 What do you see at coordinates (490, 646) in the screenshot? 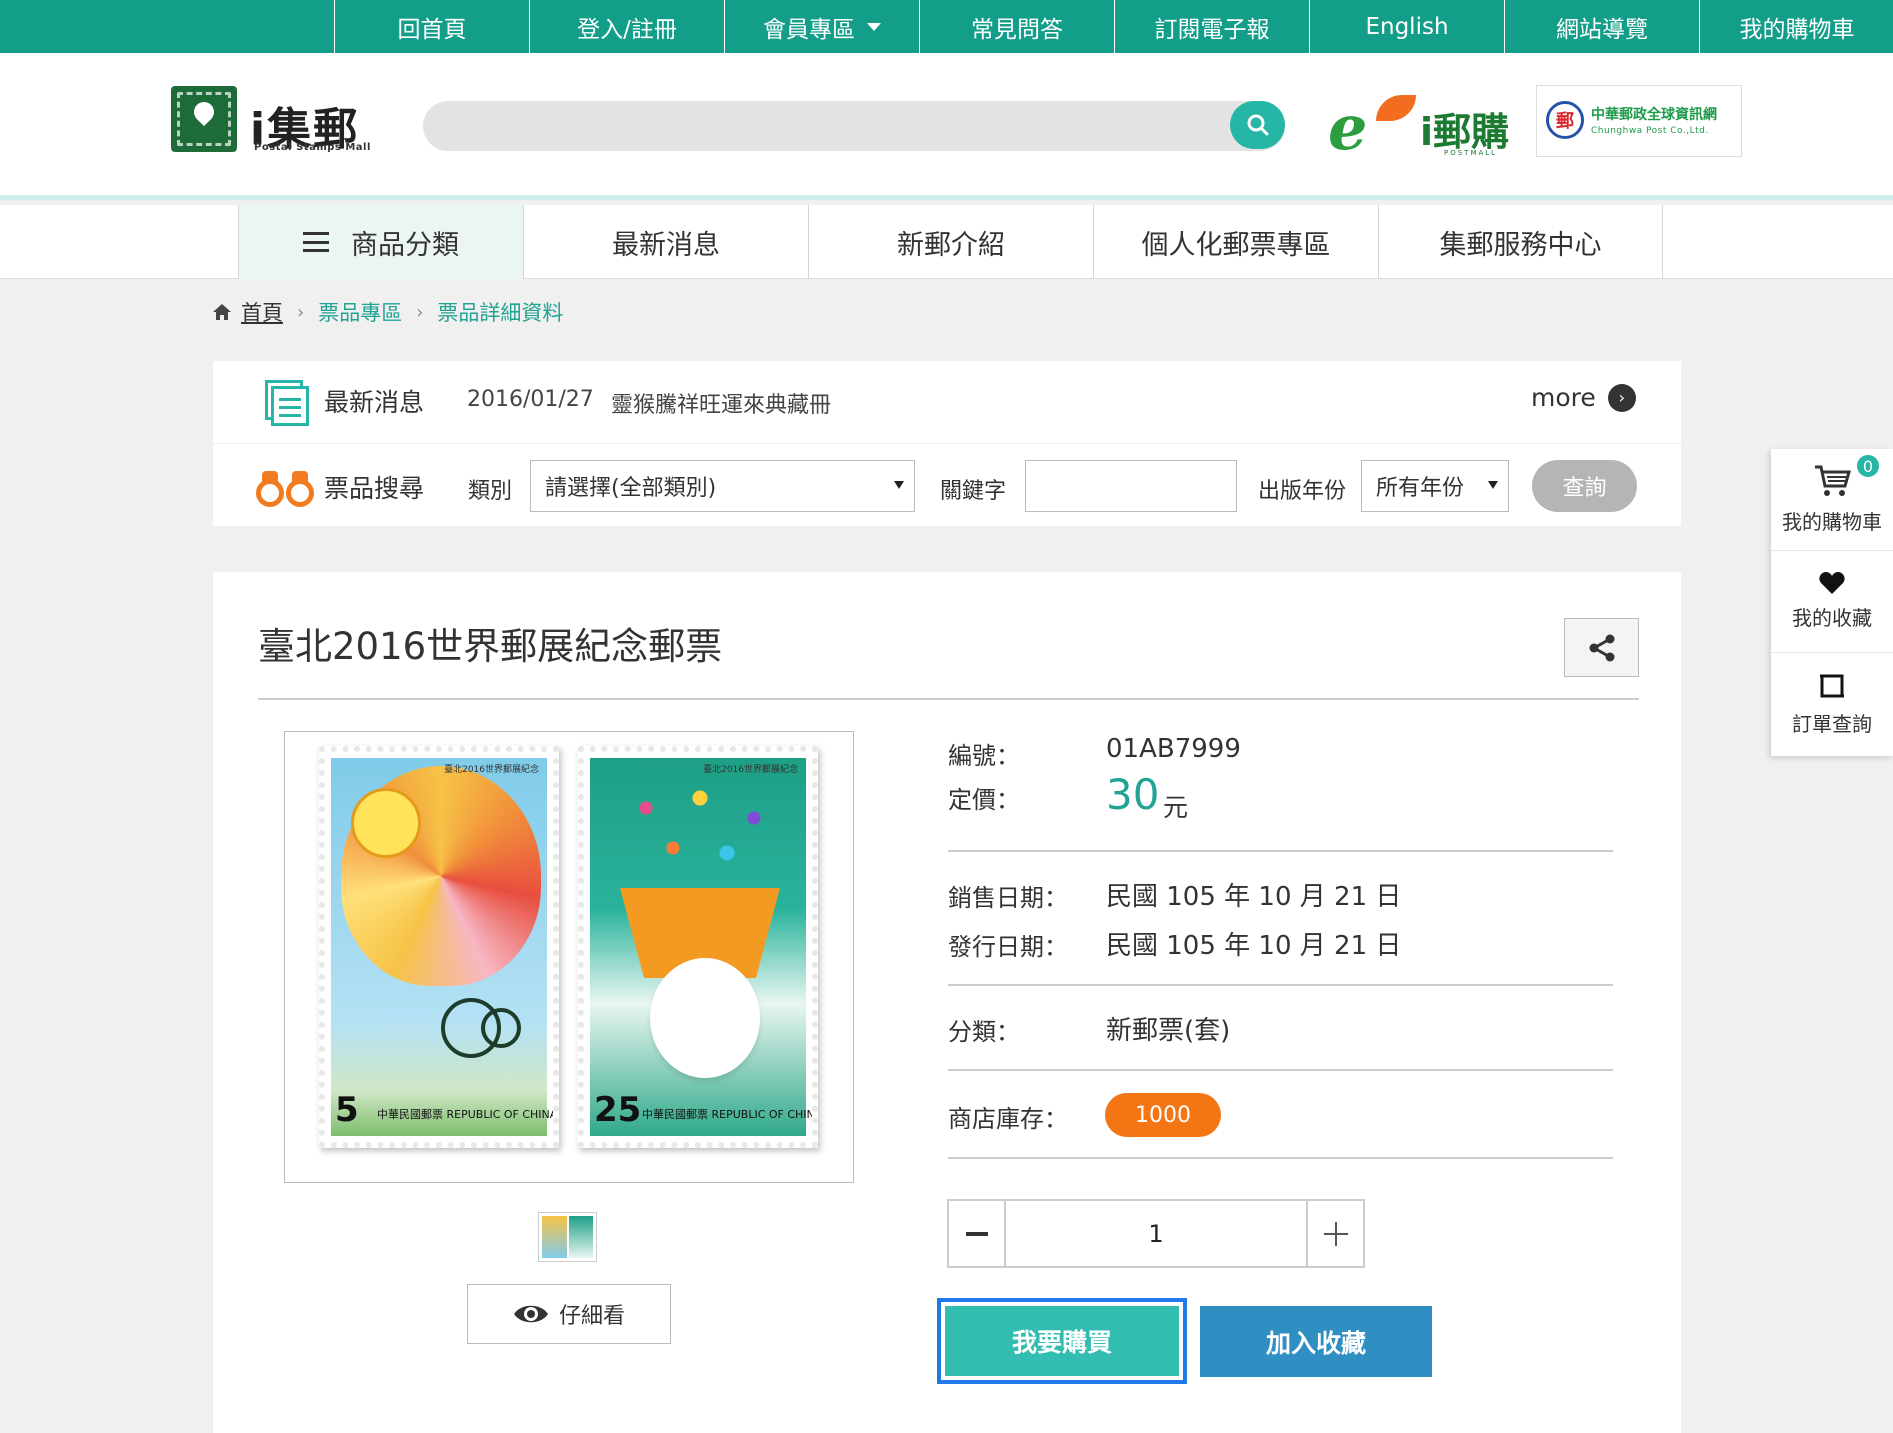
I see `product-title: 臺北2016世界郵展紀念郵票` at bounding box center [490, 646].